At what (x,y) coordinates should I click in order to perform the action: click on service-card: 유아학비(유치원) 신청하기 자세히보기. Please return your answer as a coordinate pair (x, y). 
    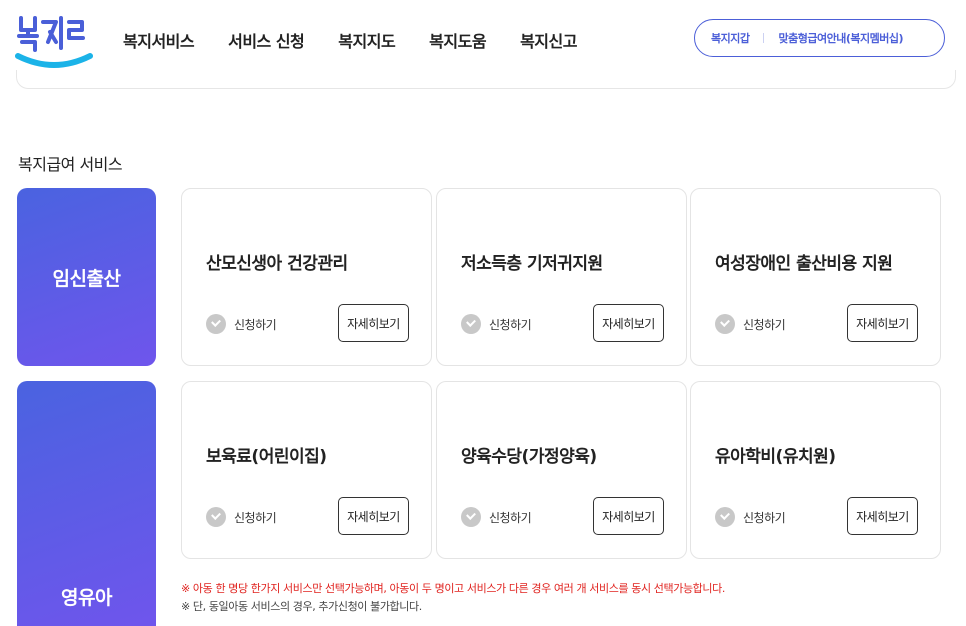
    Looking at the image, I should click on (815, 470).